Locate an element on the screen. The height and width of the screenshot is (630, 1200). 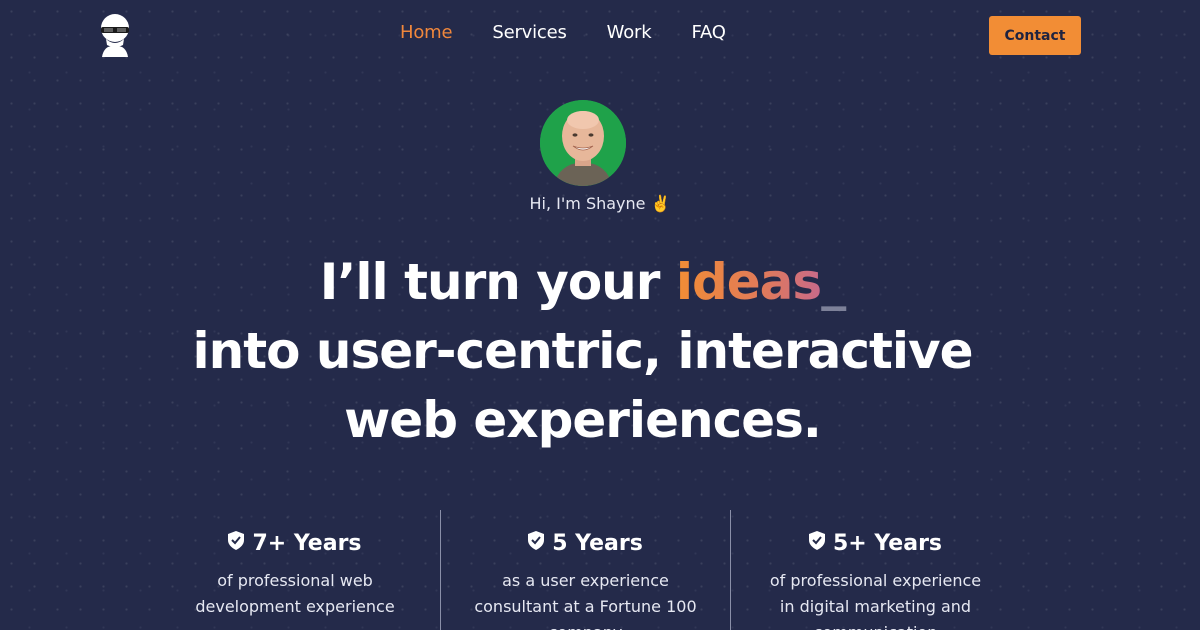
top-navigation: Home Services Work FAQ Contact is located at coordinates (600, 35).